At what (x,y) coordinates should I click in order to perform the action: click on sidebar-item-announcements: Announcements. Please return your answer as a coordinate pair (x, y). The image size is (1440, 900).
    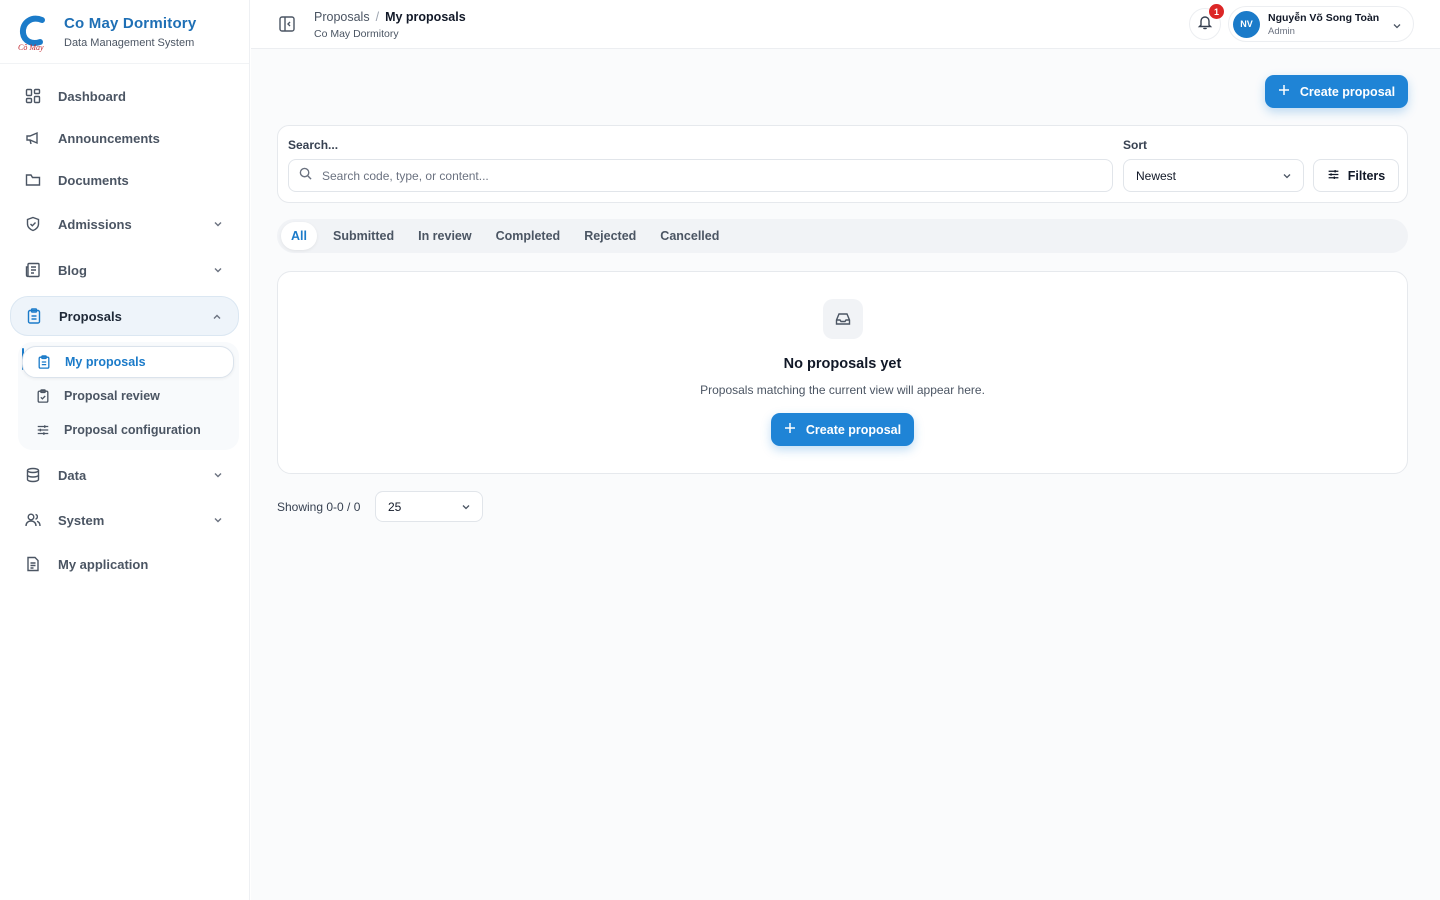
    Looking at the image, I should click on (124, 138).